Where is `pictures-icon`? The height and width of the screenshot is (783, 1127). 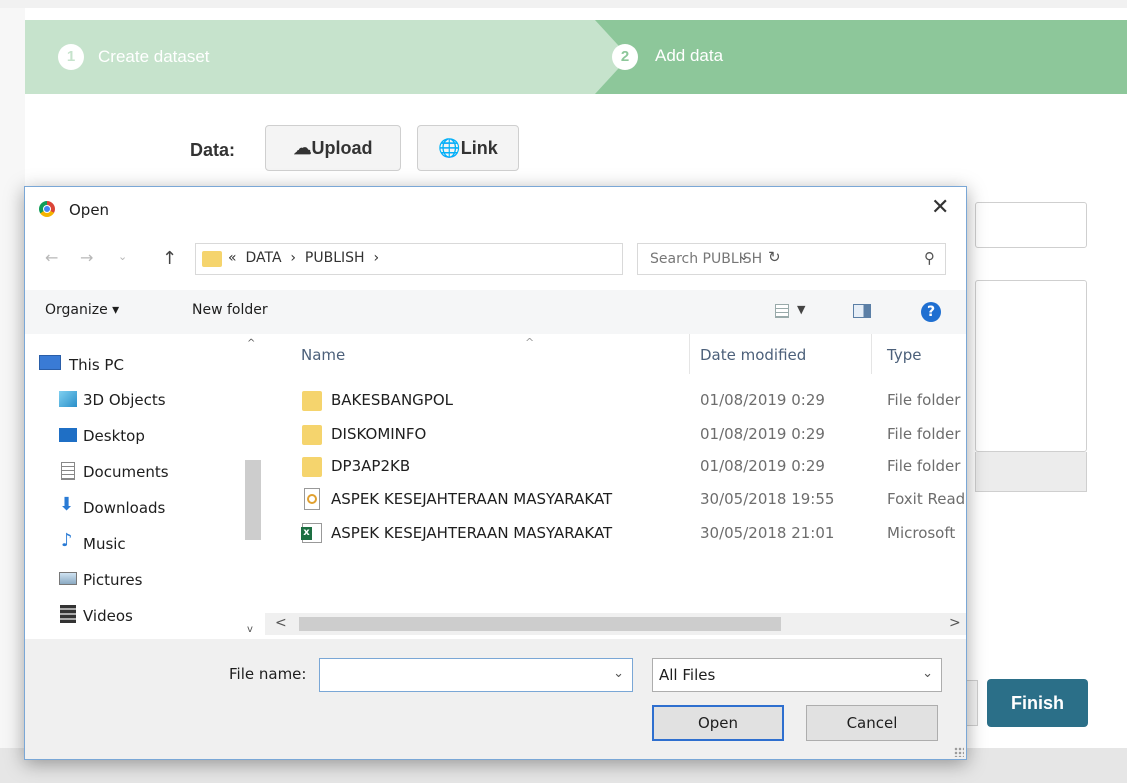 pictures-icon is located at coordinates (68, 578).